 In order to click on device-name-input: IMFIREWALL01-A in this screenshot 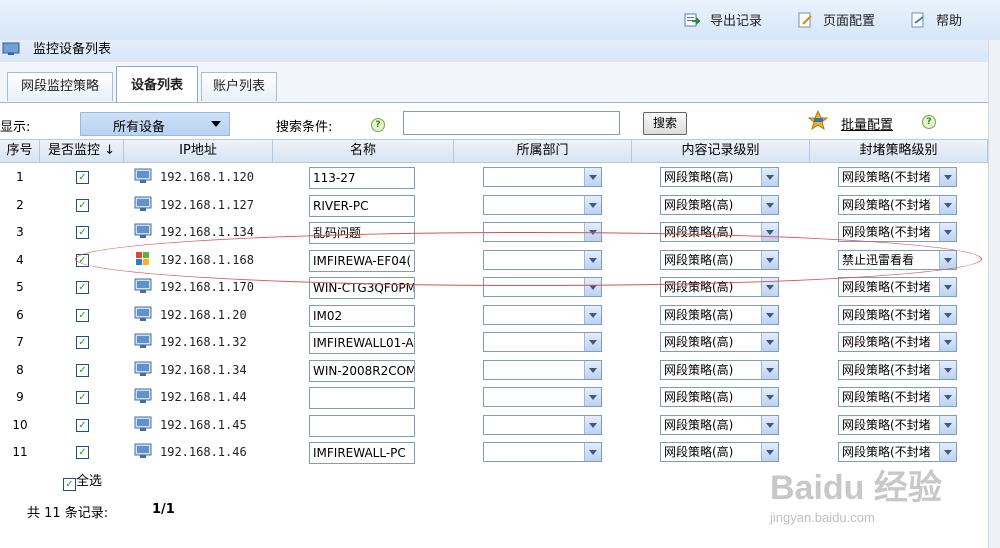, I will do `click(362, 343)`.